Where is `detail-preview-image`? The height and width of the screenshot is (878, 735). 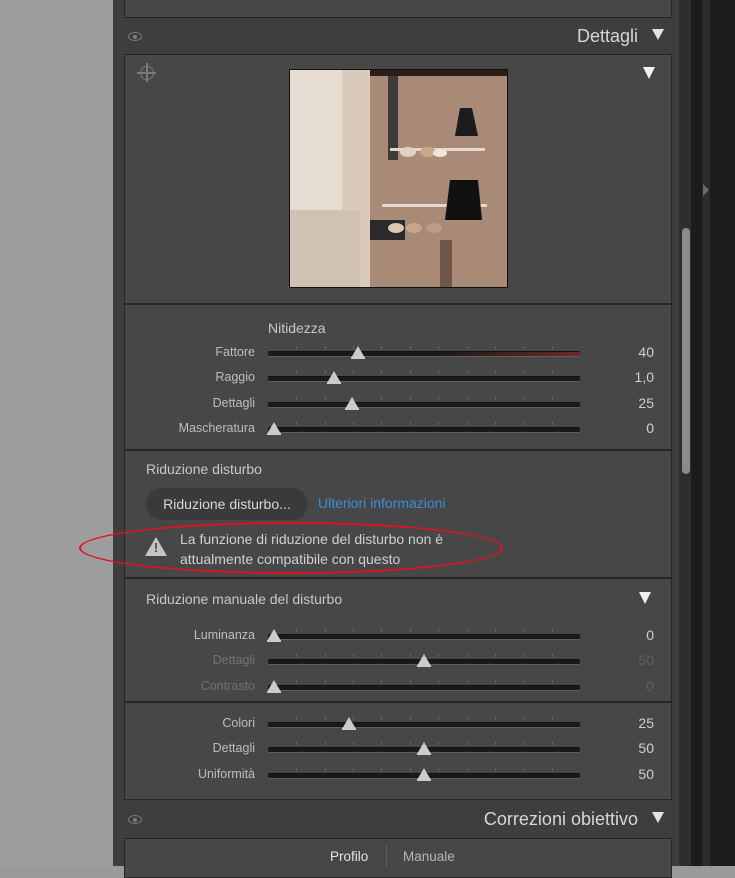
detail-preview-image is located at coordinates (398, 178).